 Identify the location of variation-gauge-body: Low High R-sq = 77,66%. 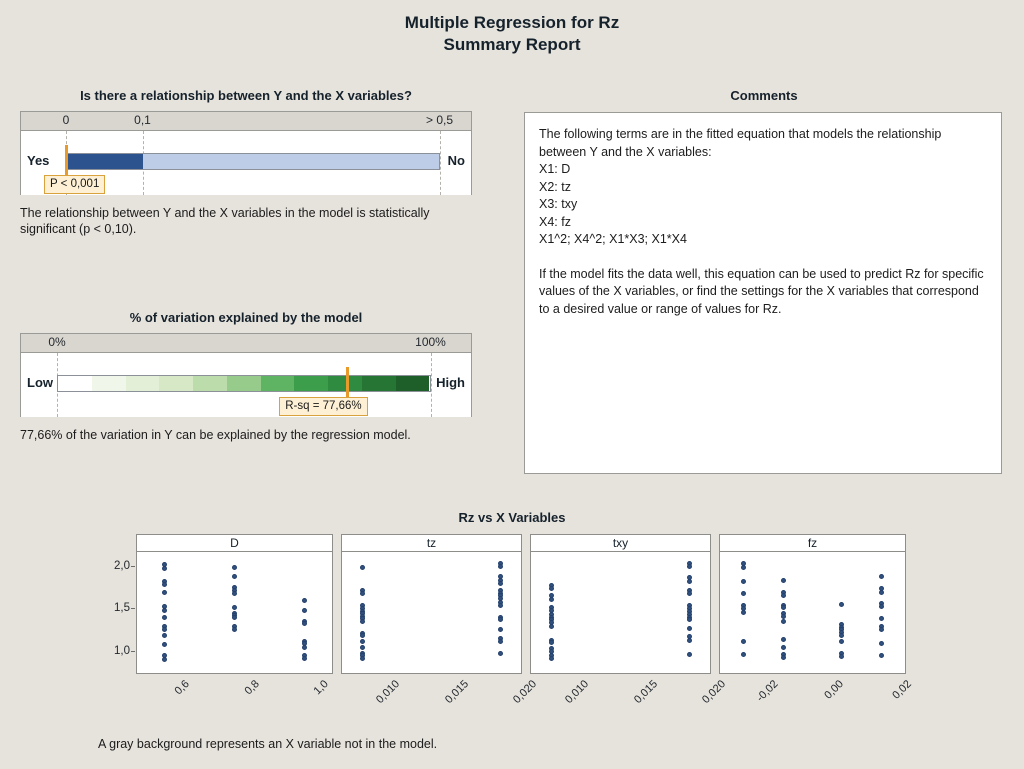
(246, 385).